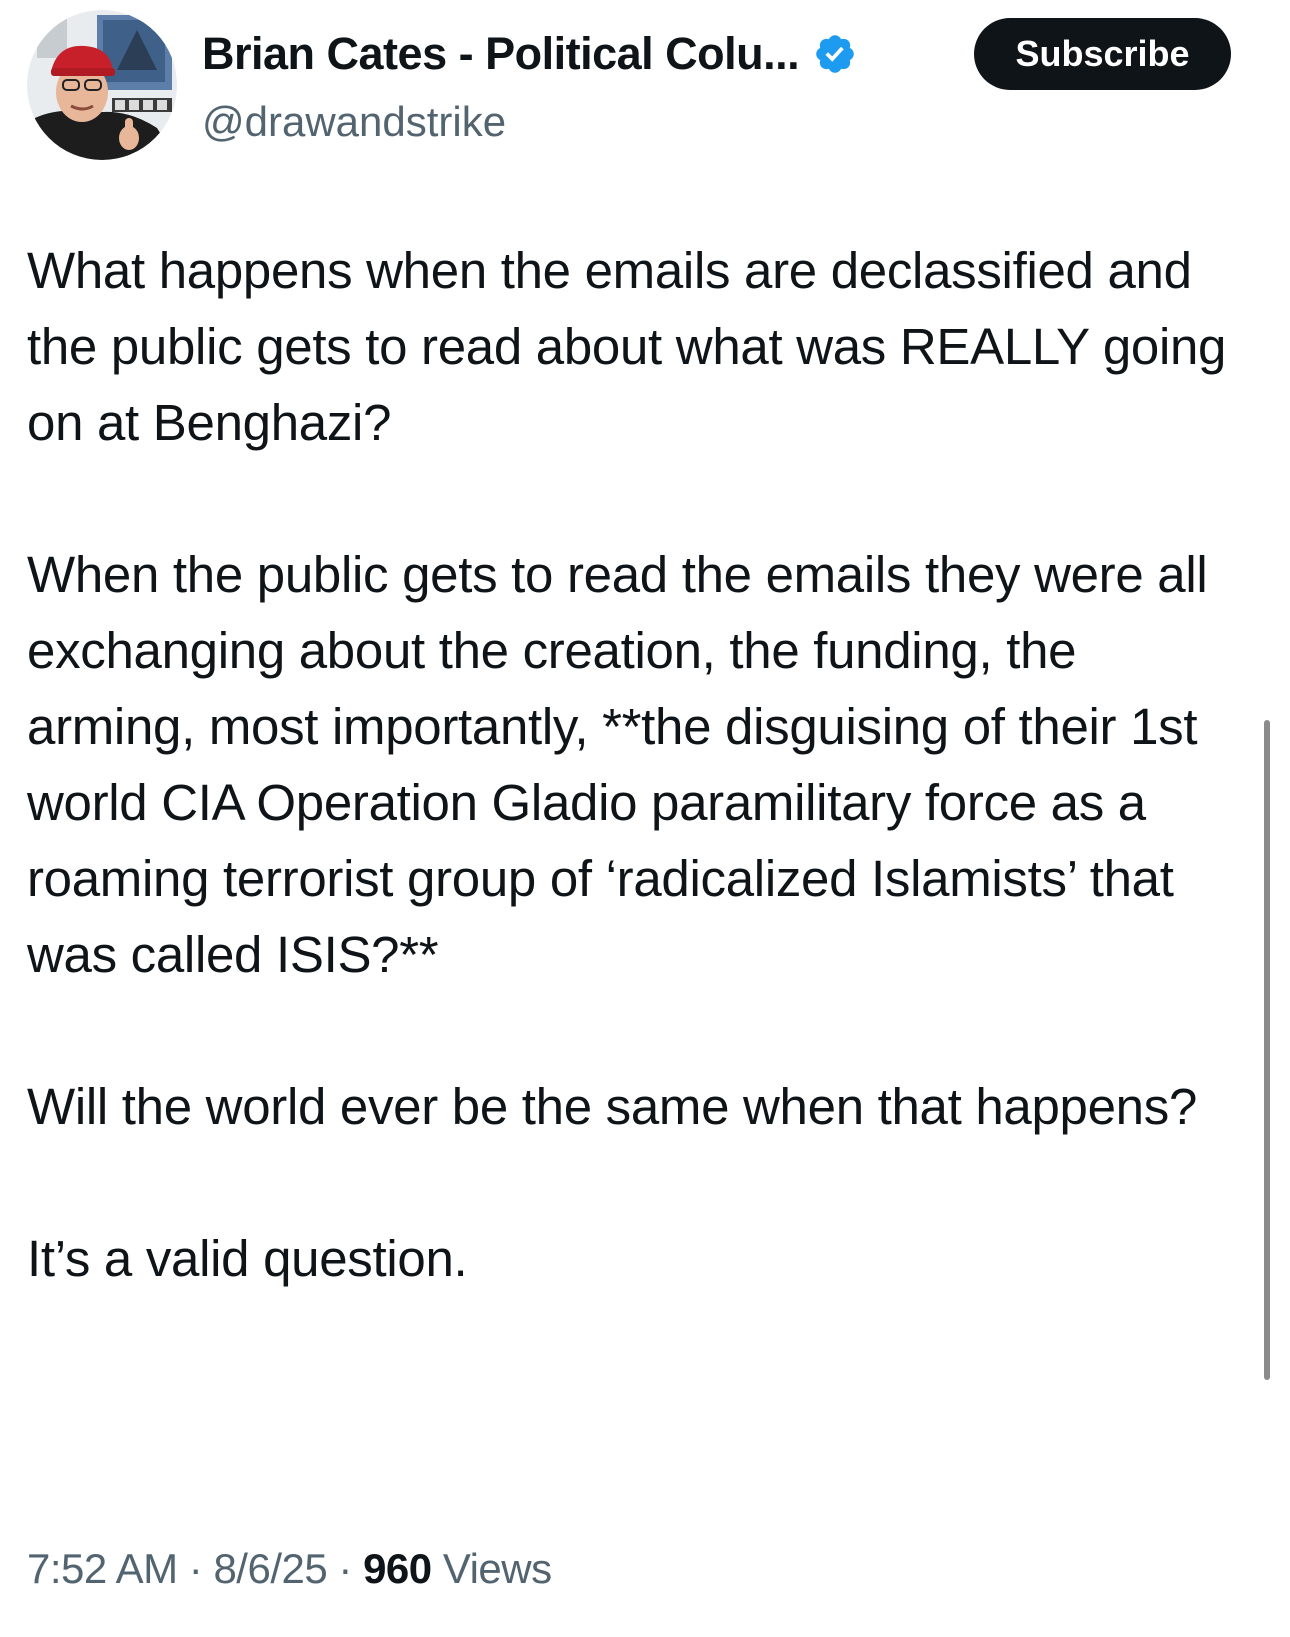  Describe the element at coordinates (1267, 1050) in the screenshot. I see `scrollbar` at that location.